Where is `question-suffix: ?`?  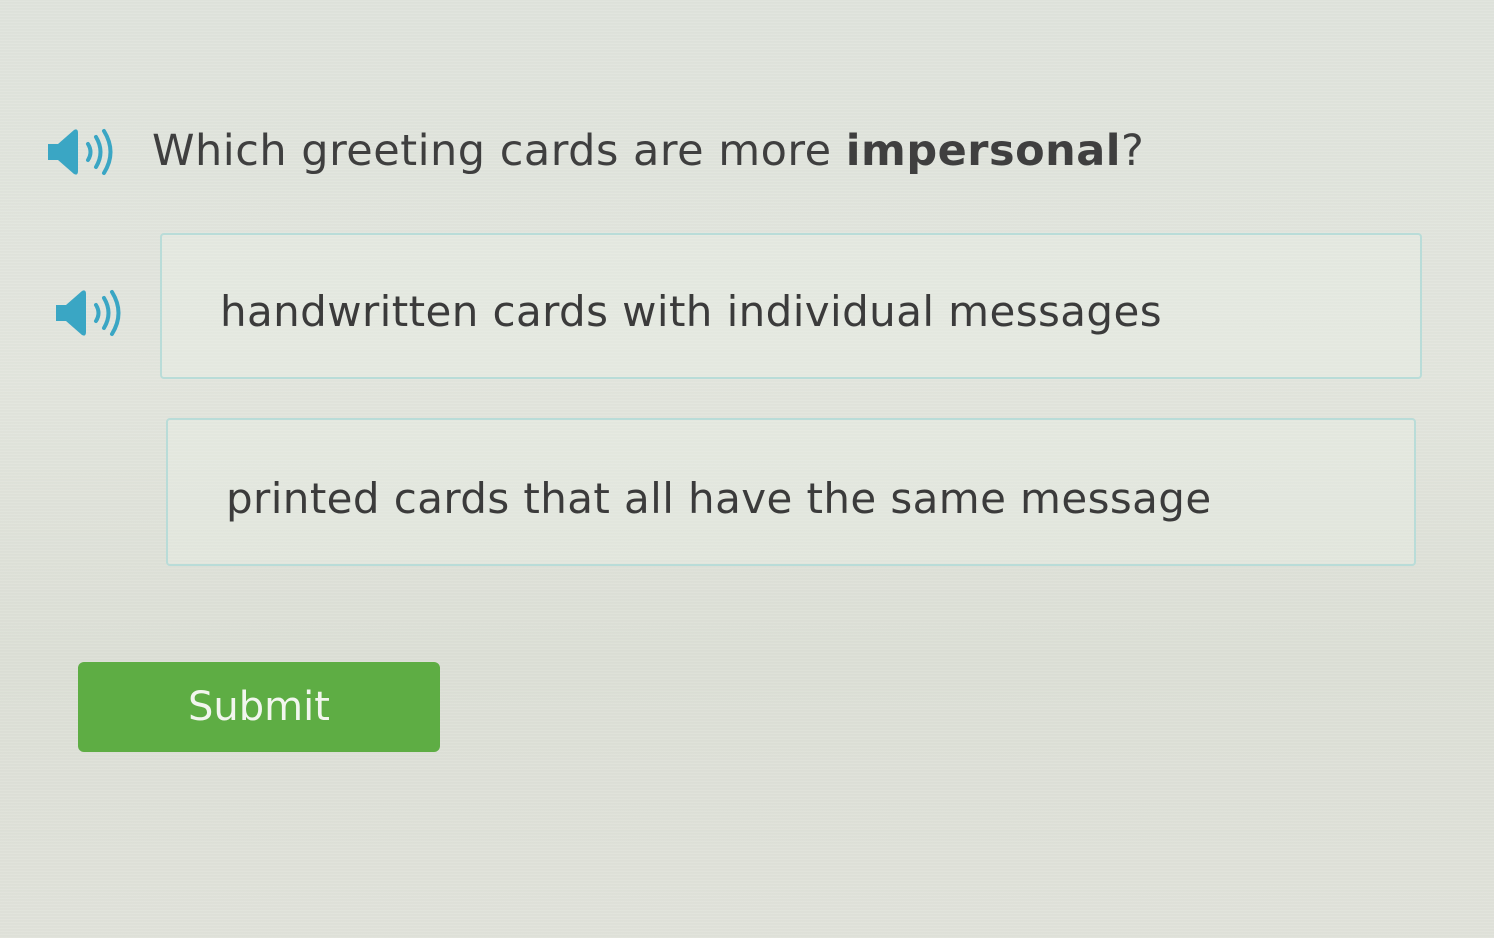
question-suffix: ? is located at coordinates (1133, 151).